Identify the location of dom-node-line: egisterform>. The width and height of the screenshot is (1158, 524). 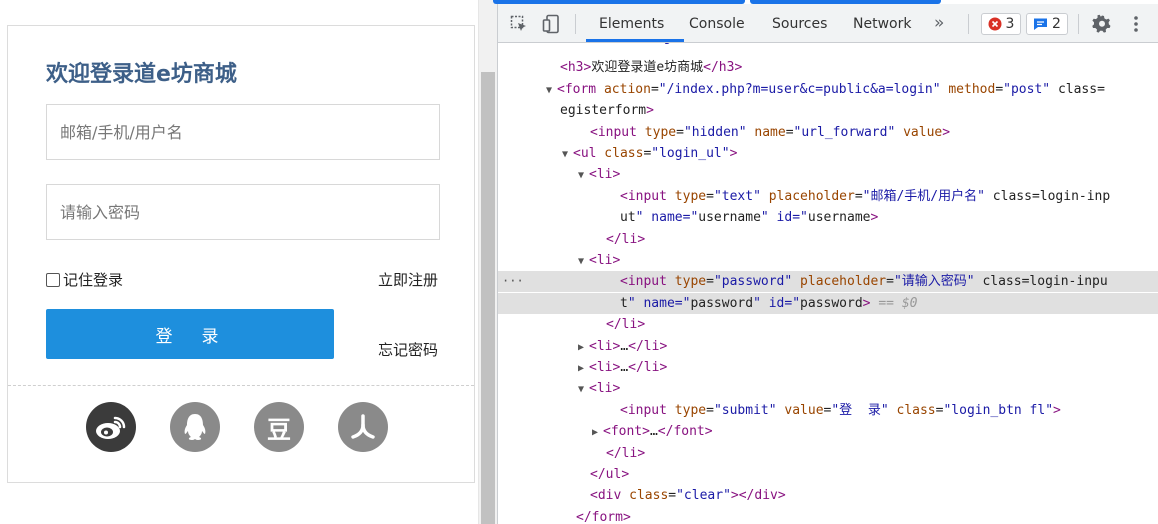
(828, 110).